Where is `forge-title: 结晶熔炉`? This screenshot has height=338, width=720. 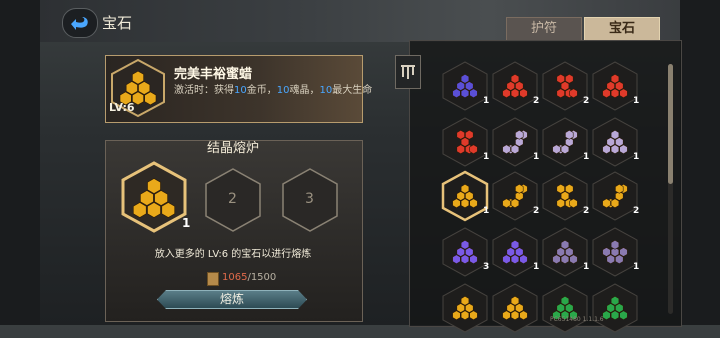 forge-title: 结晶熔炉 is located at coordinates (232, 148).